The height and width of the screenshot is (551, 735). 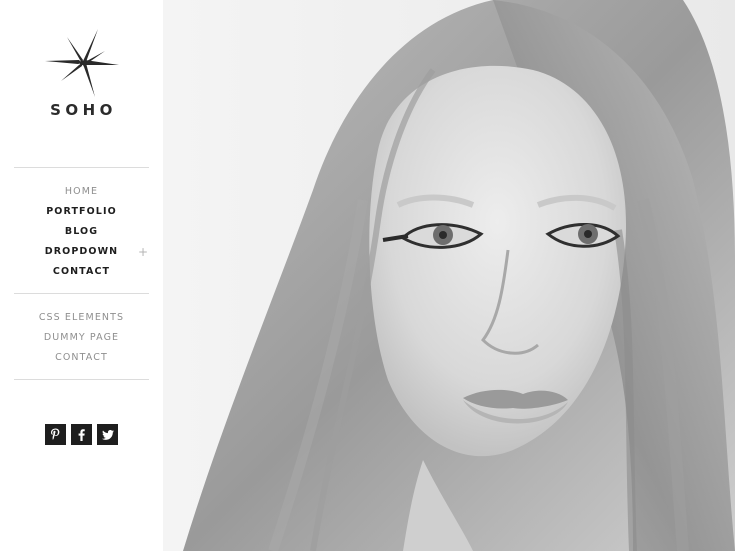 I want to click on facebook-icon, so click(x=81, y=434).